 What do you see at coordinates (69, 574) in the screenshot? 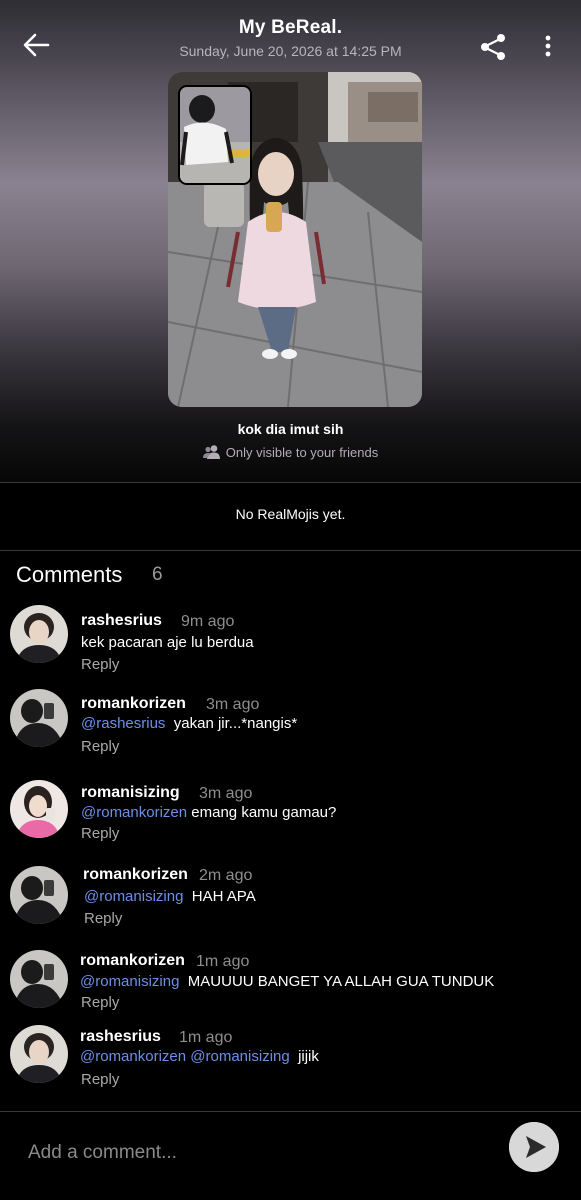
I see `comments-heading: Comments` at bounding box center [69, 574].